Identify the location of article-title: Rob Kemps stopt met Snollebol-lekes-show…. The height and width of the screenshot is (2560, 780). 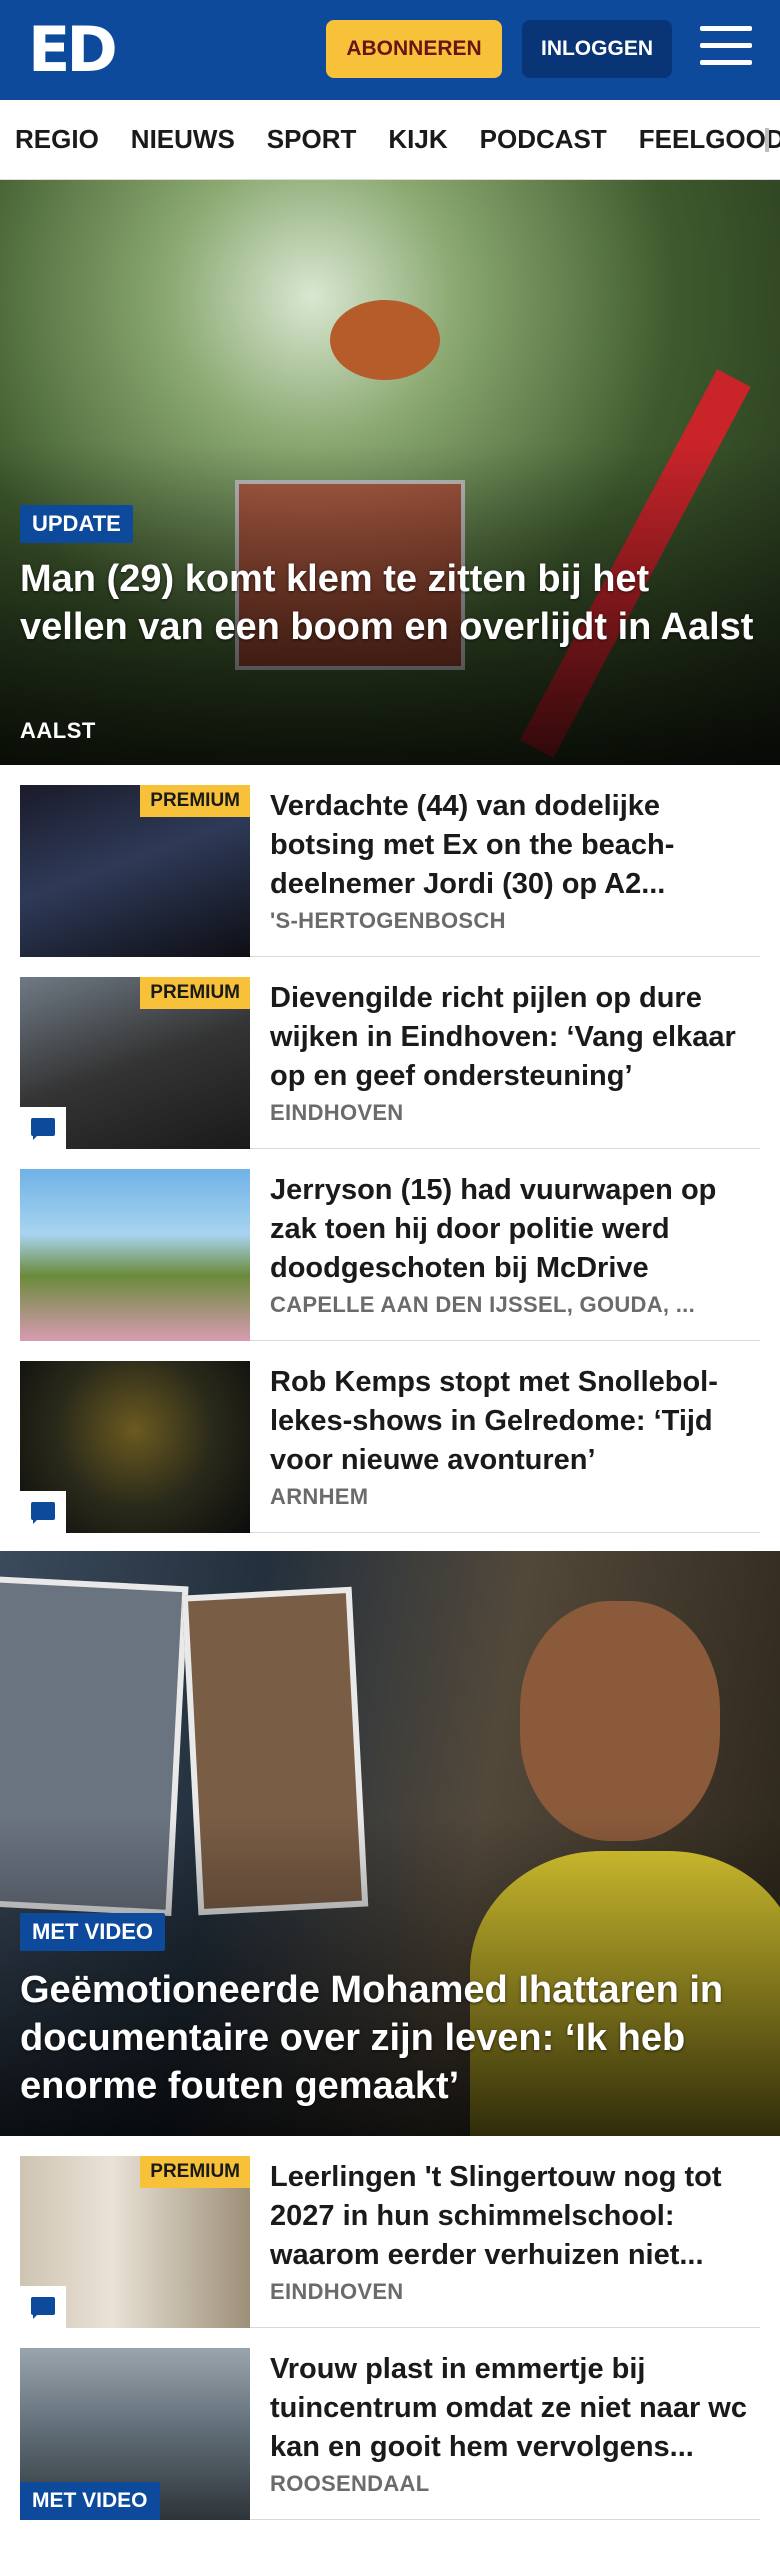
(515, 1421).